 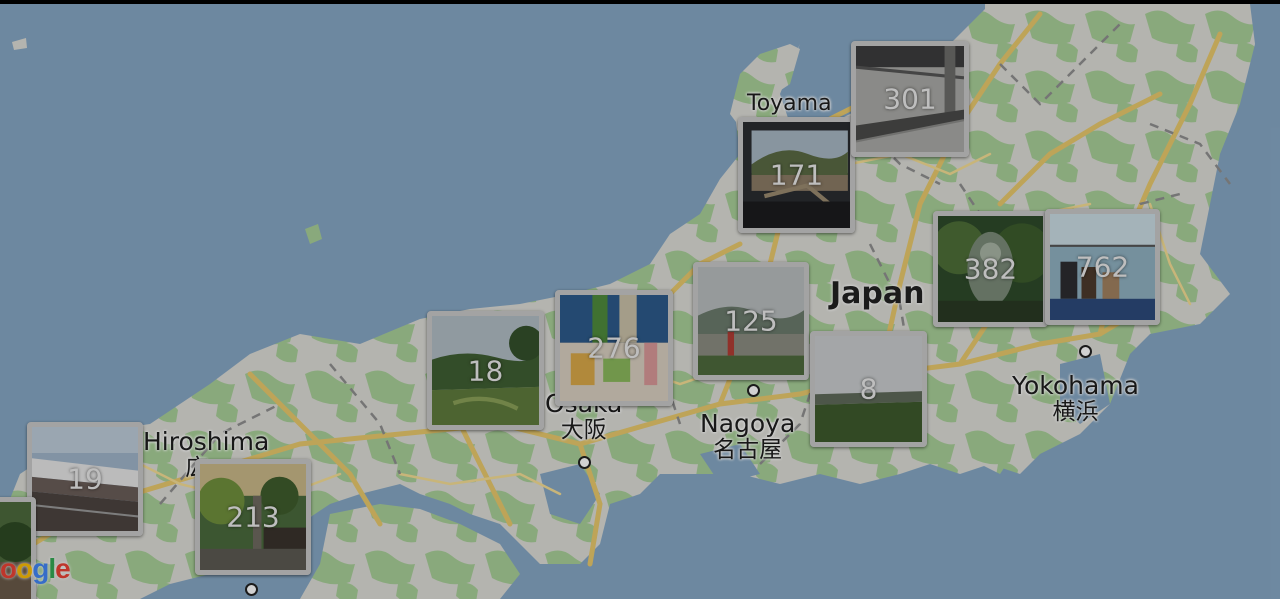 I want to click on city-name-jp: 横浜, so click(x=1075, y=411).